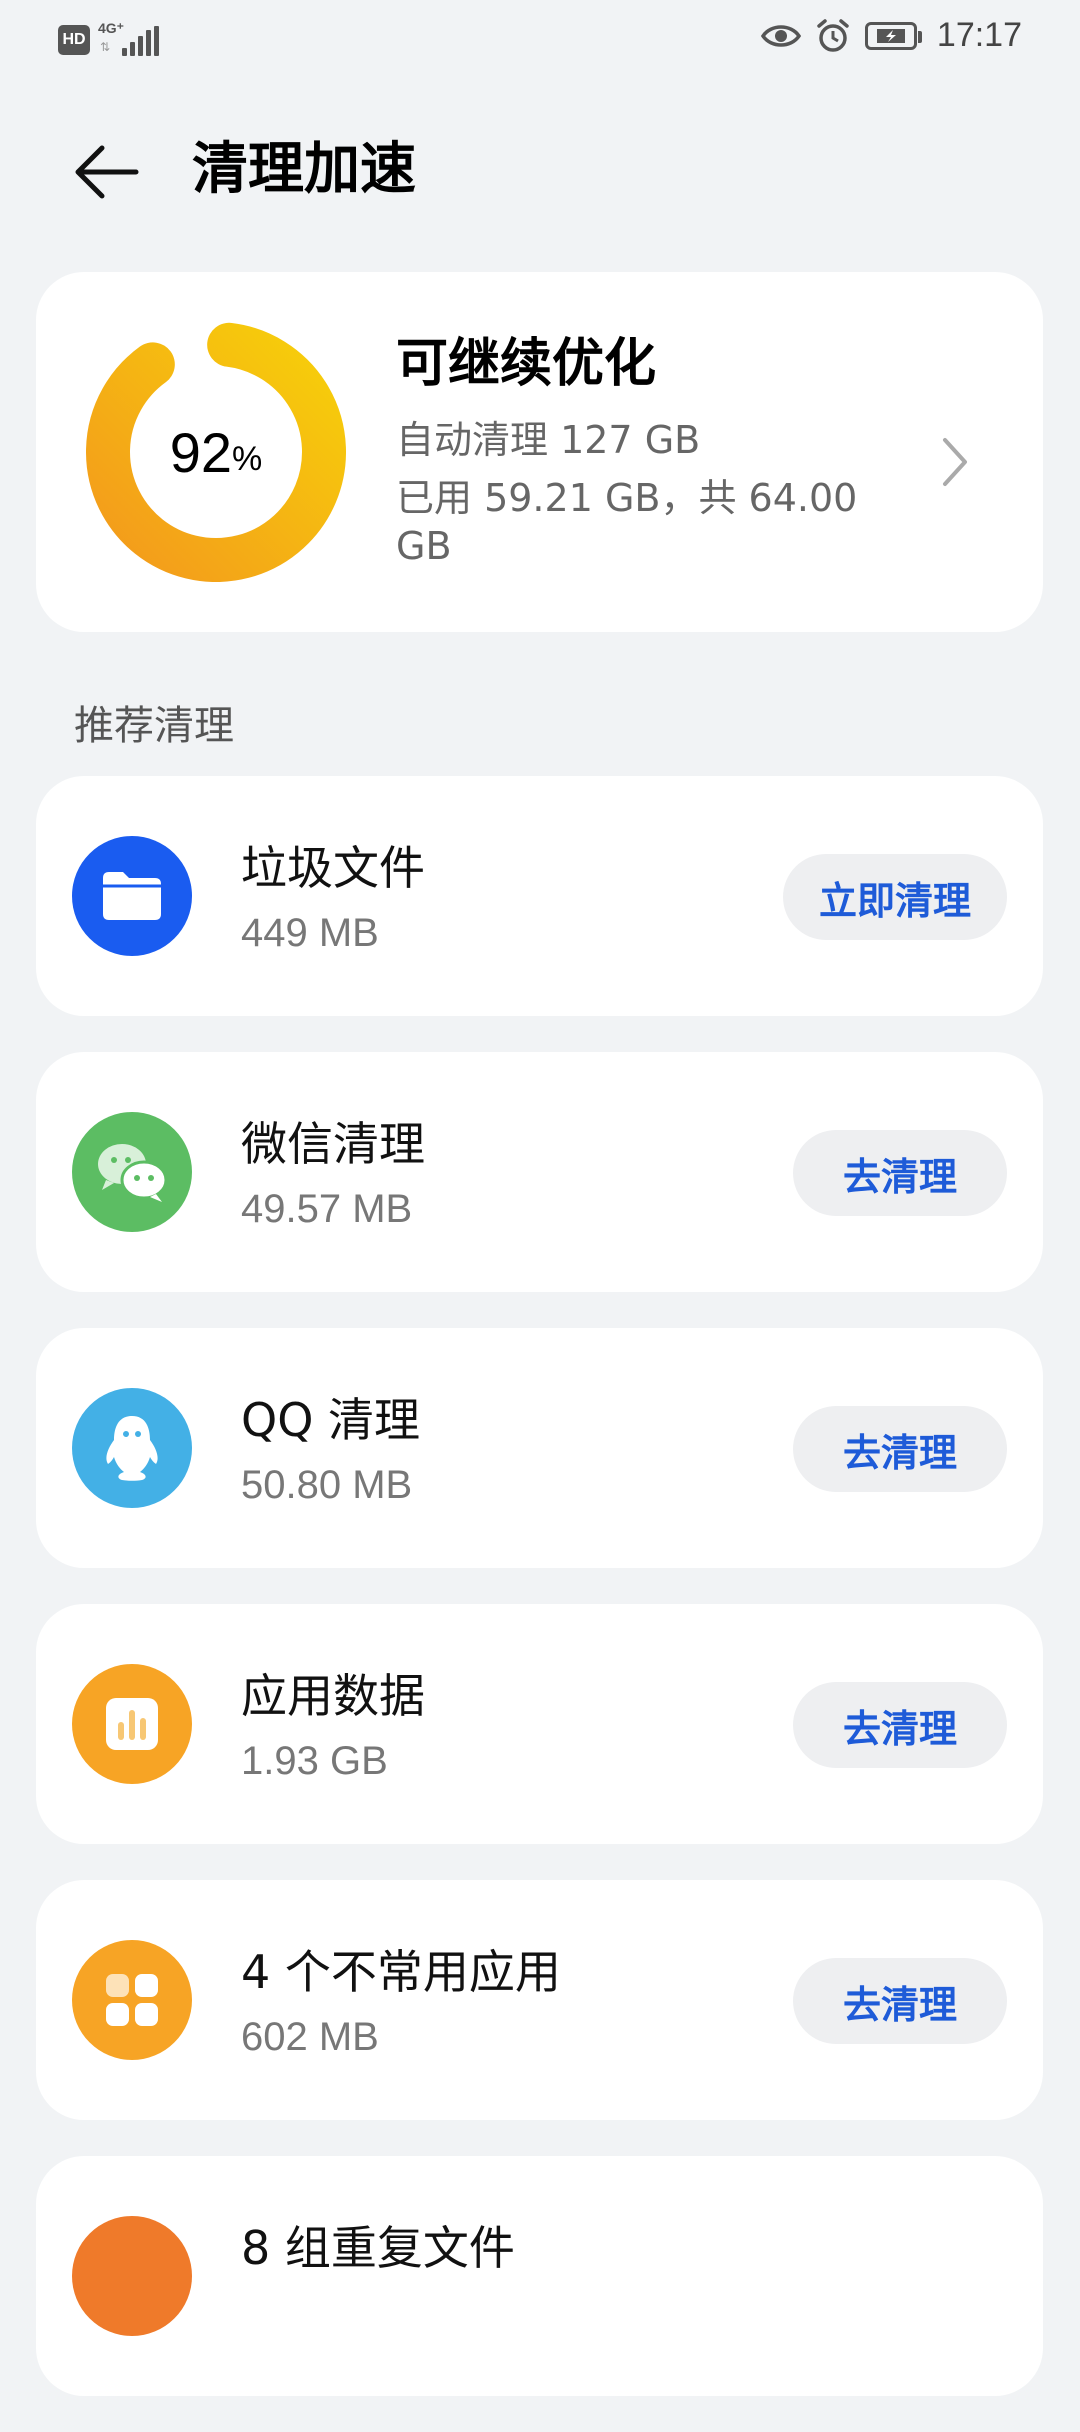 The width and height of the screenshot is (1080, 2432). I want to click on item-title: QQ 清理, so click(331, 1420).